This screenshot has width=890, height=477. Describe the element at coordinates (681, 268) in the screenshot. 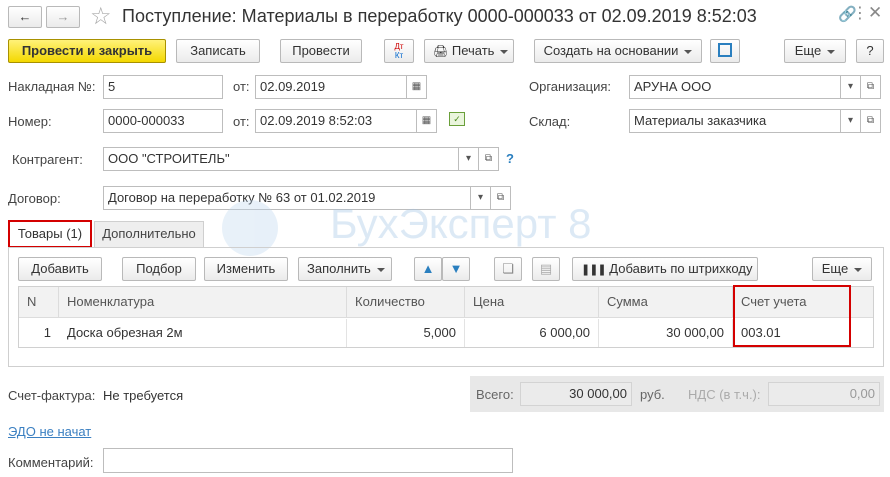

I see `barcode-label: Добавить по штрихкоду` at that location.